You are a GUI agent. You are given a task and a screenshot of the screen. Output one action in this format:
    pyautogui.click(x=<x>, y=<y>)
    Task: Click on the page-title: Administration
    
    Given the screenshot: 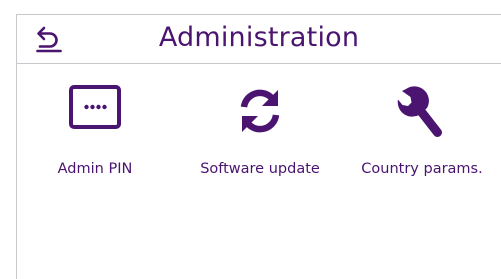 What is the action you would take?
    pyautogui.click(x=259, y=37)
    